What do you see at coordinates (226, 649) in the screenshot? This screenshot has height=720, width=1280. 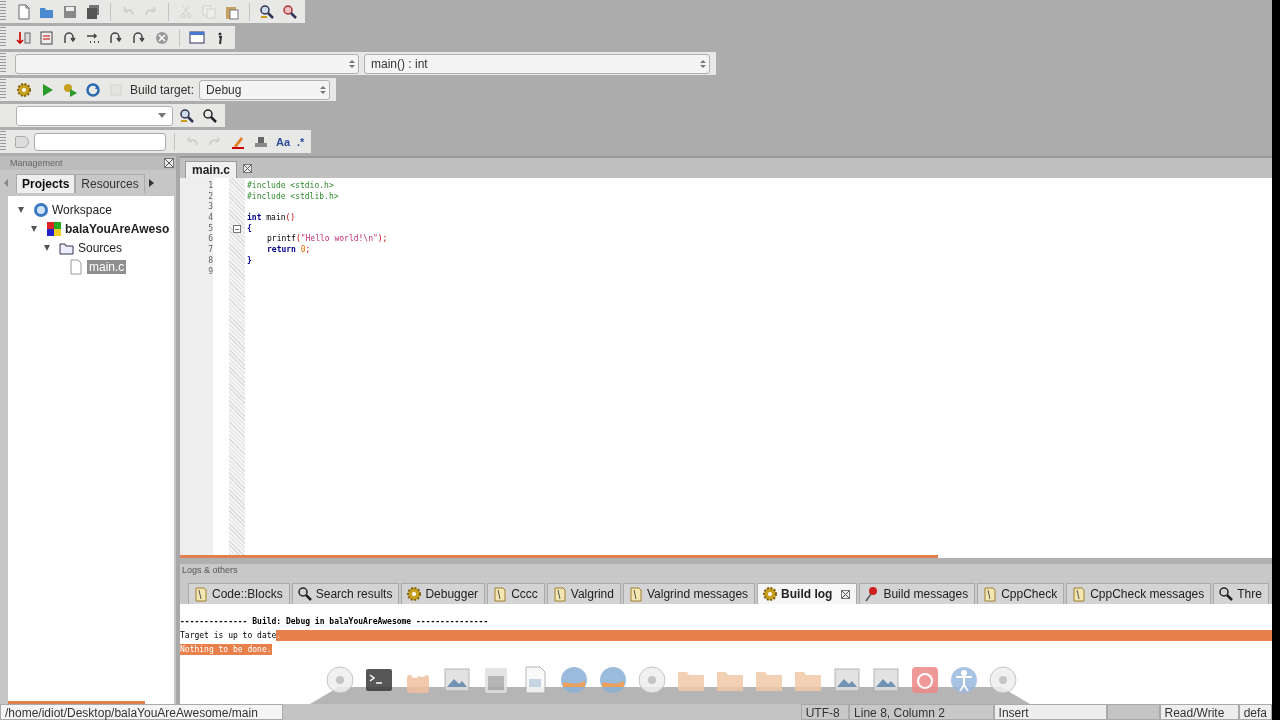 I see `log-text: Nothing to be done.` at bounding box center [226, 649].